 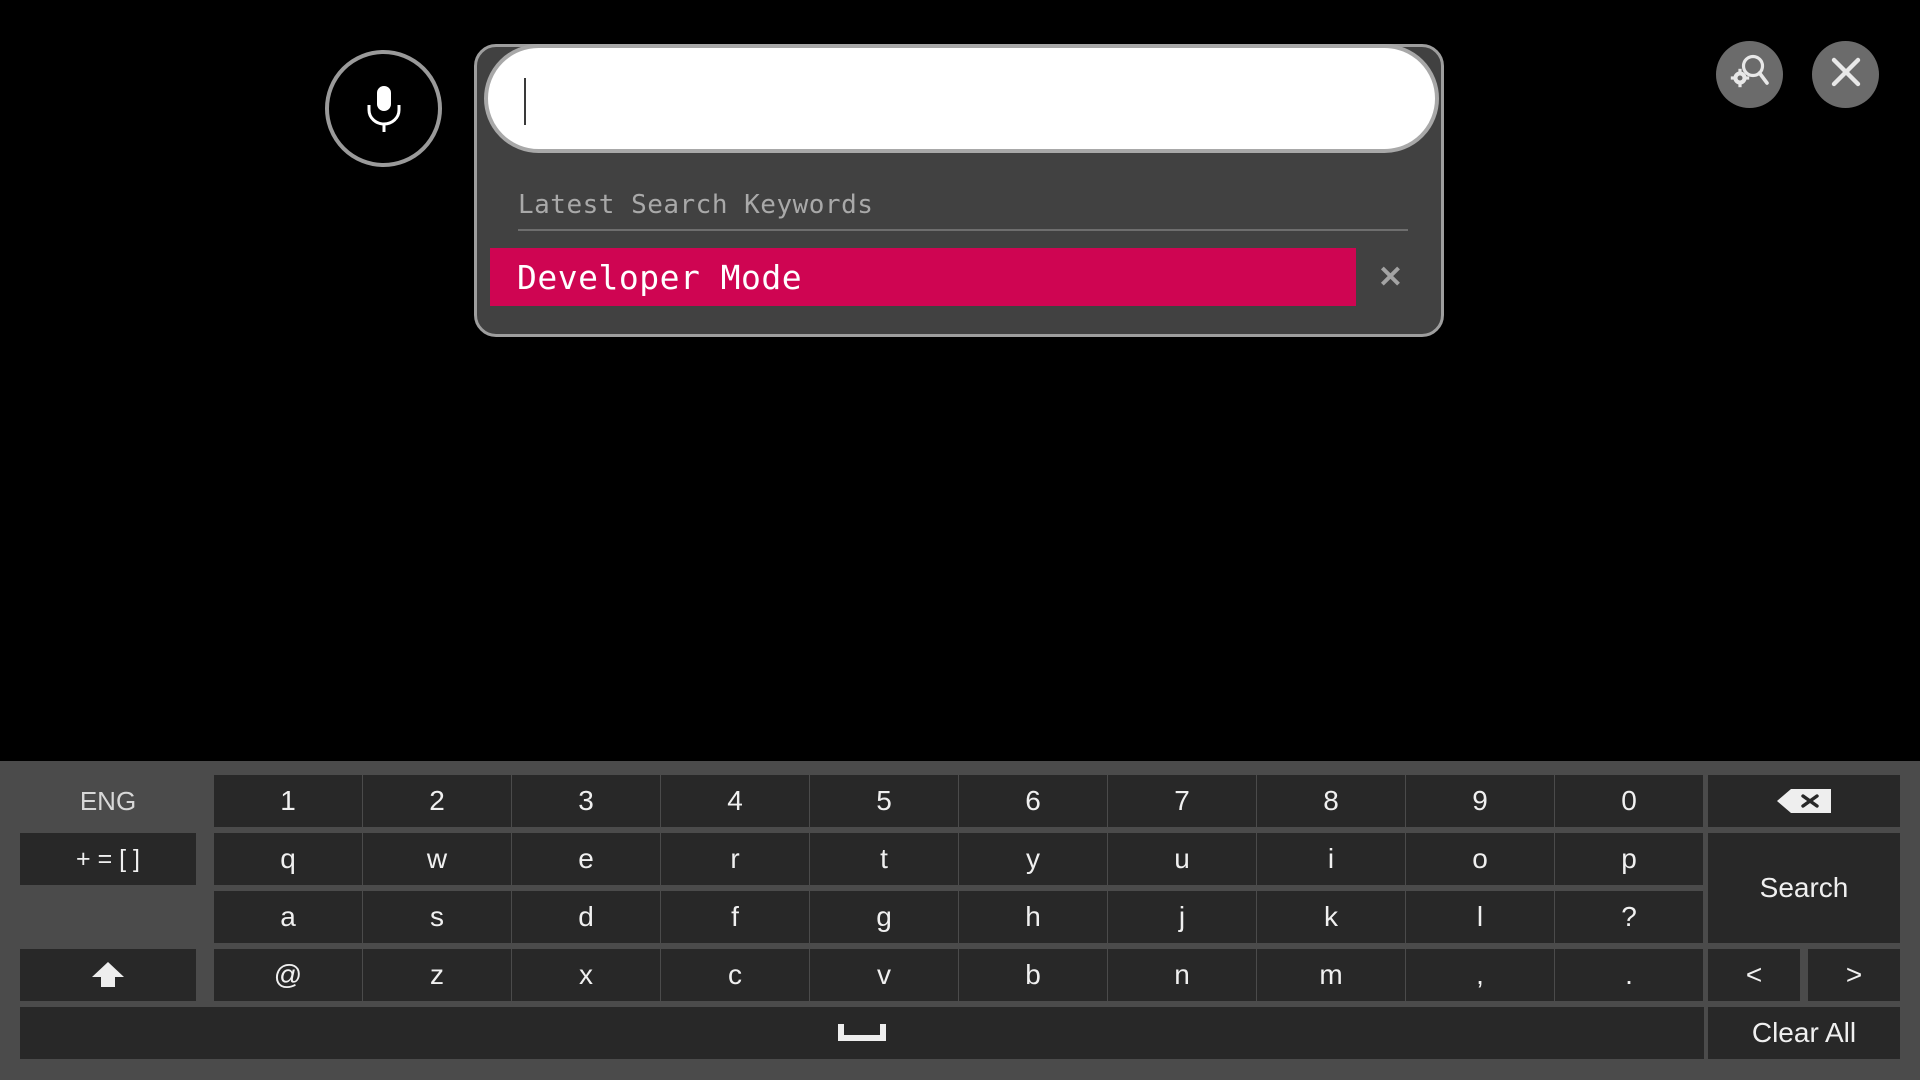 I want to click on key-x: x, so click(x=586, y=975).